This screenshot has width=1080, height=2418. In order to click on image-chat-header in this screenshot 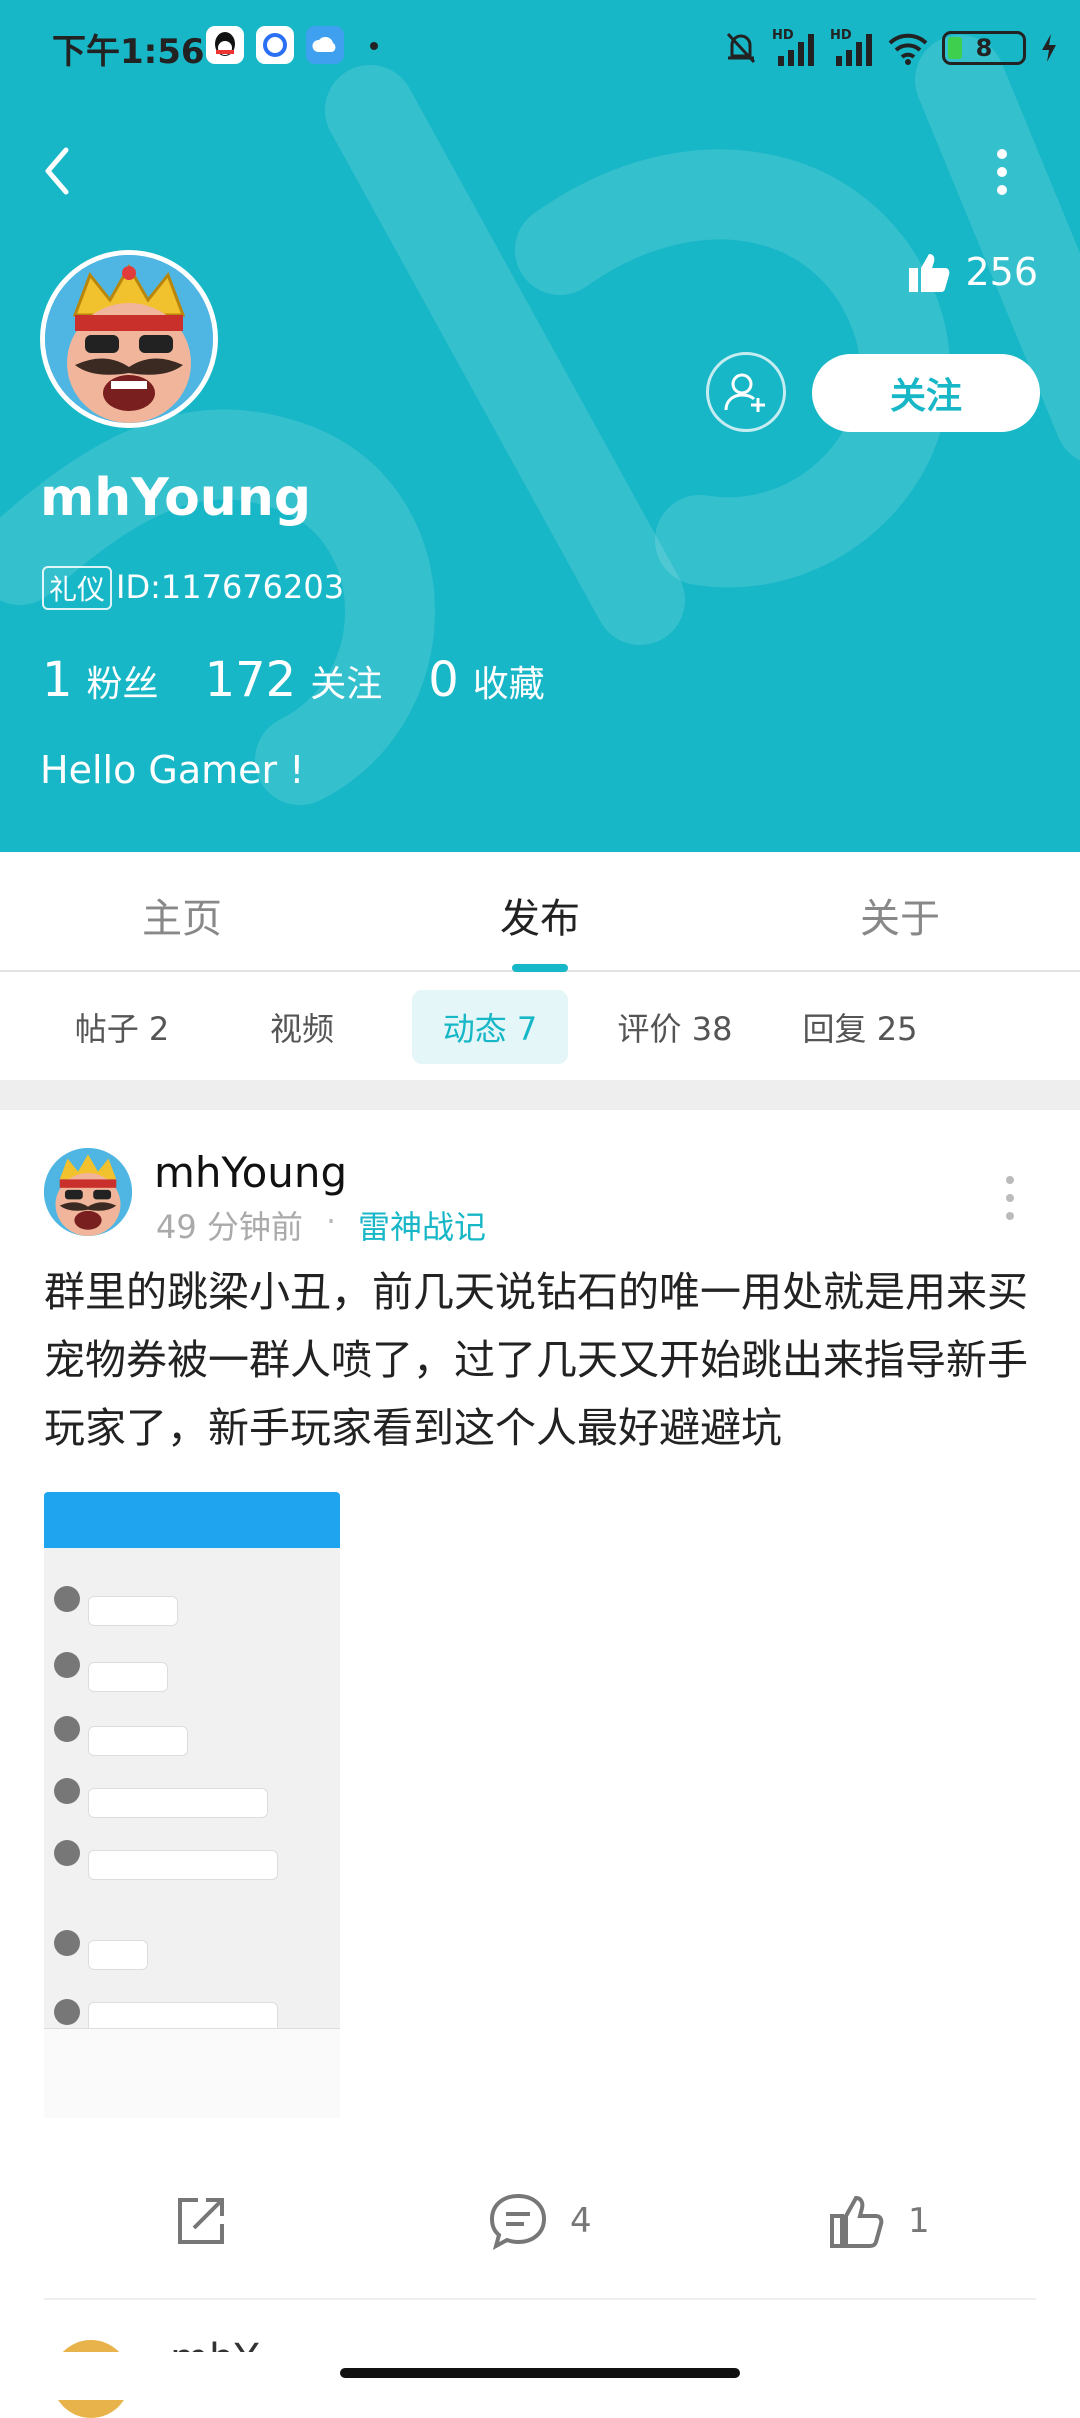, I will do `click(192, 1520)`.